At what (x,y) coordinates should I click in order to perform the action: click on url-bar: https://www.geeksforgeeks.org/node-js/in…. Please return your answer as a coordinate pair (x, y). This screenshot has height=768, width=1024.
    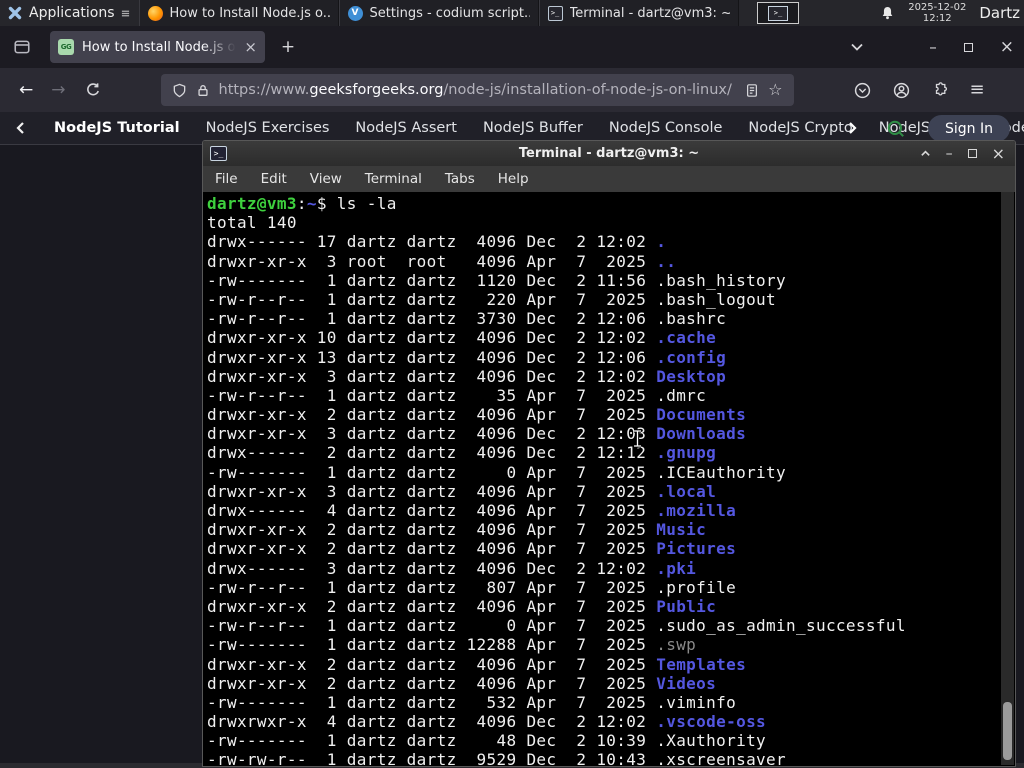
    Looking at the image, I should click on (477, 90).